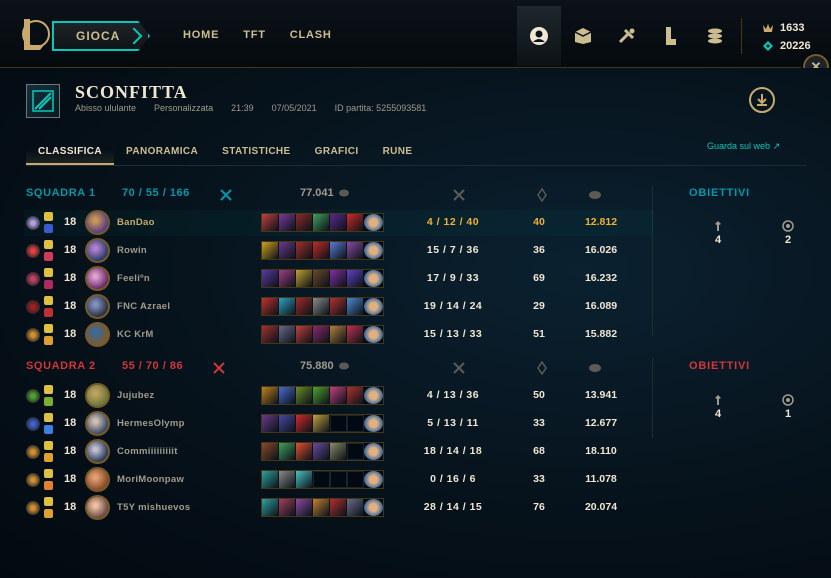  I want to click on league-logo-icon, so click(35, 34).